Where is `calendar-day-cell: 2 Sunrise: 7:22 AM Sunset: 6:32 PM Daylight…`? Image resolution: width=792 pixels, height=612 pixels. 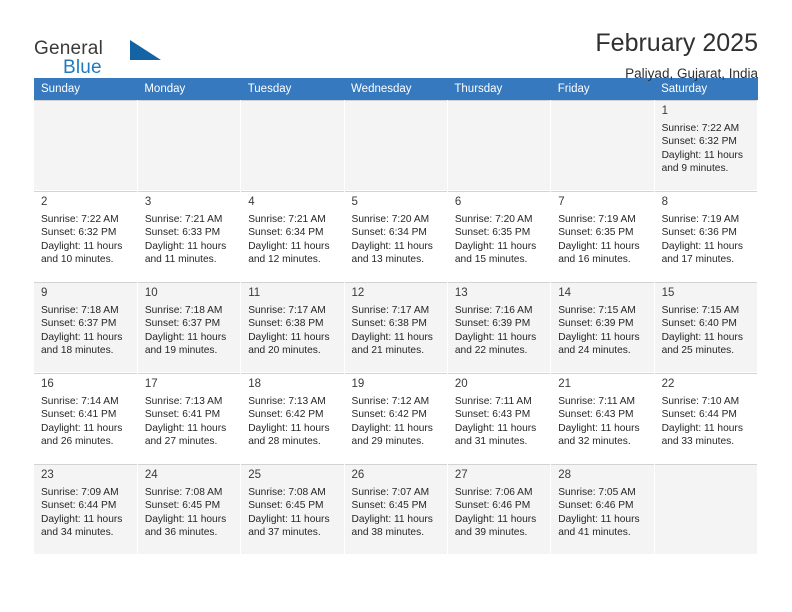 calendar-day-cell: 2 Sunrise: 7:22 AM Sunset: 6:32 PM Daylight… is located at coordinates (86, 236).